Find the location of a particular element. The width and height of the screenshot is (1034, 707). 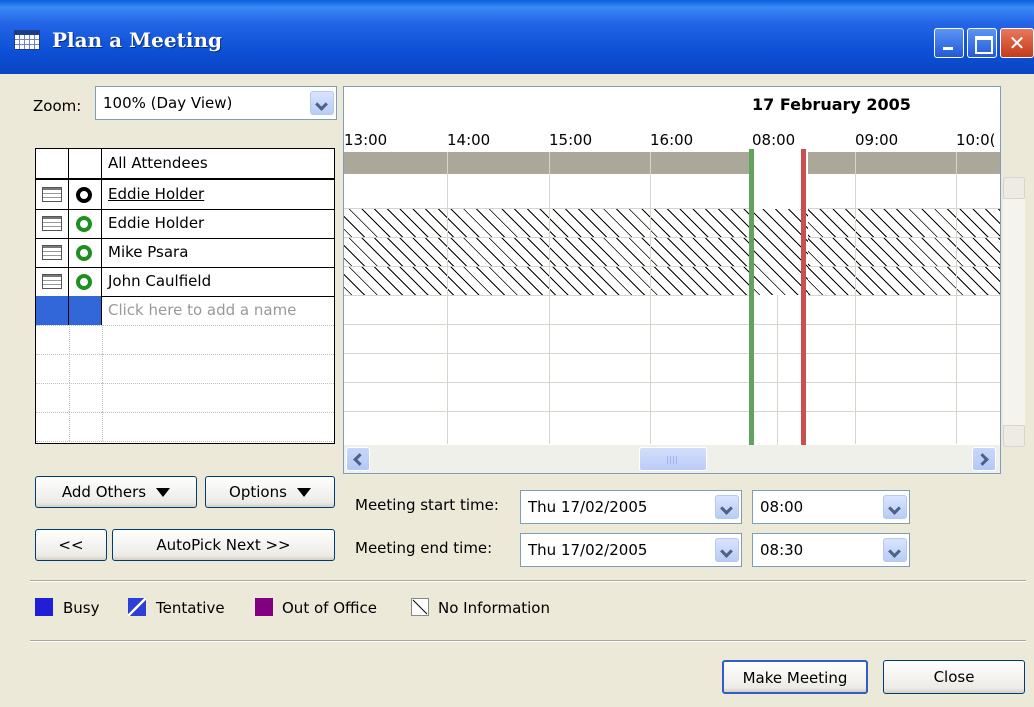

all-attendees-header: All Attendees is located at coordinates (158, 163).